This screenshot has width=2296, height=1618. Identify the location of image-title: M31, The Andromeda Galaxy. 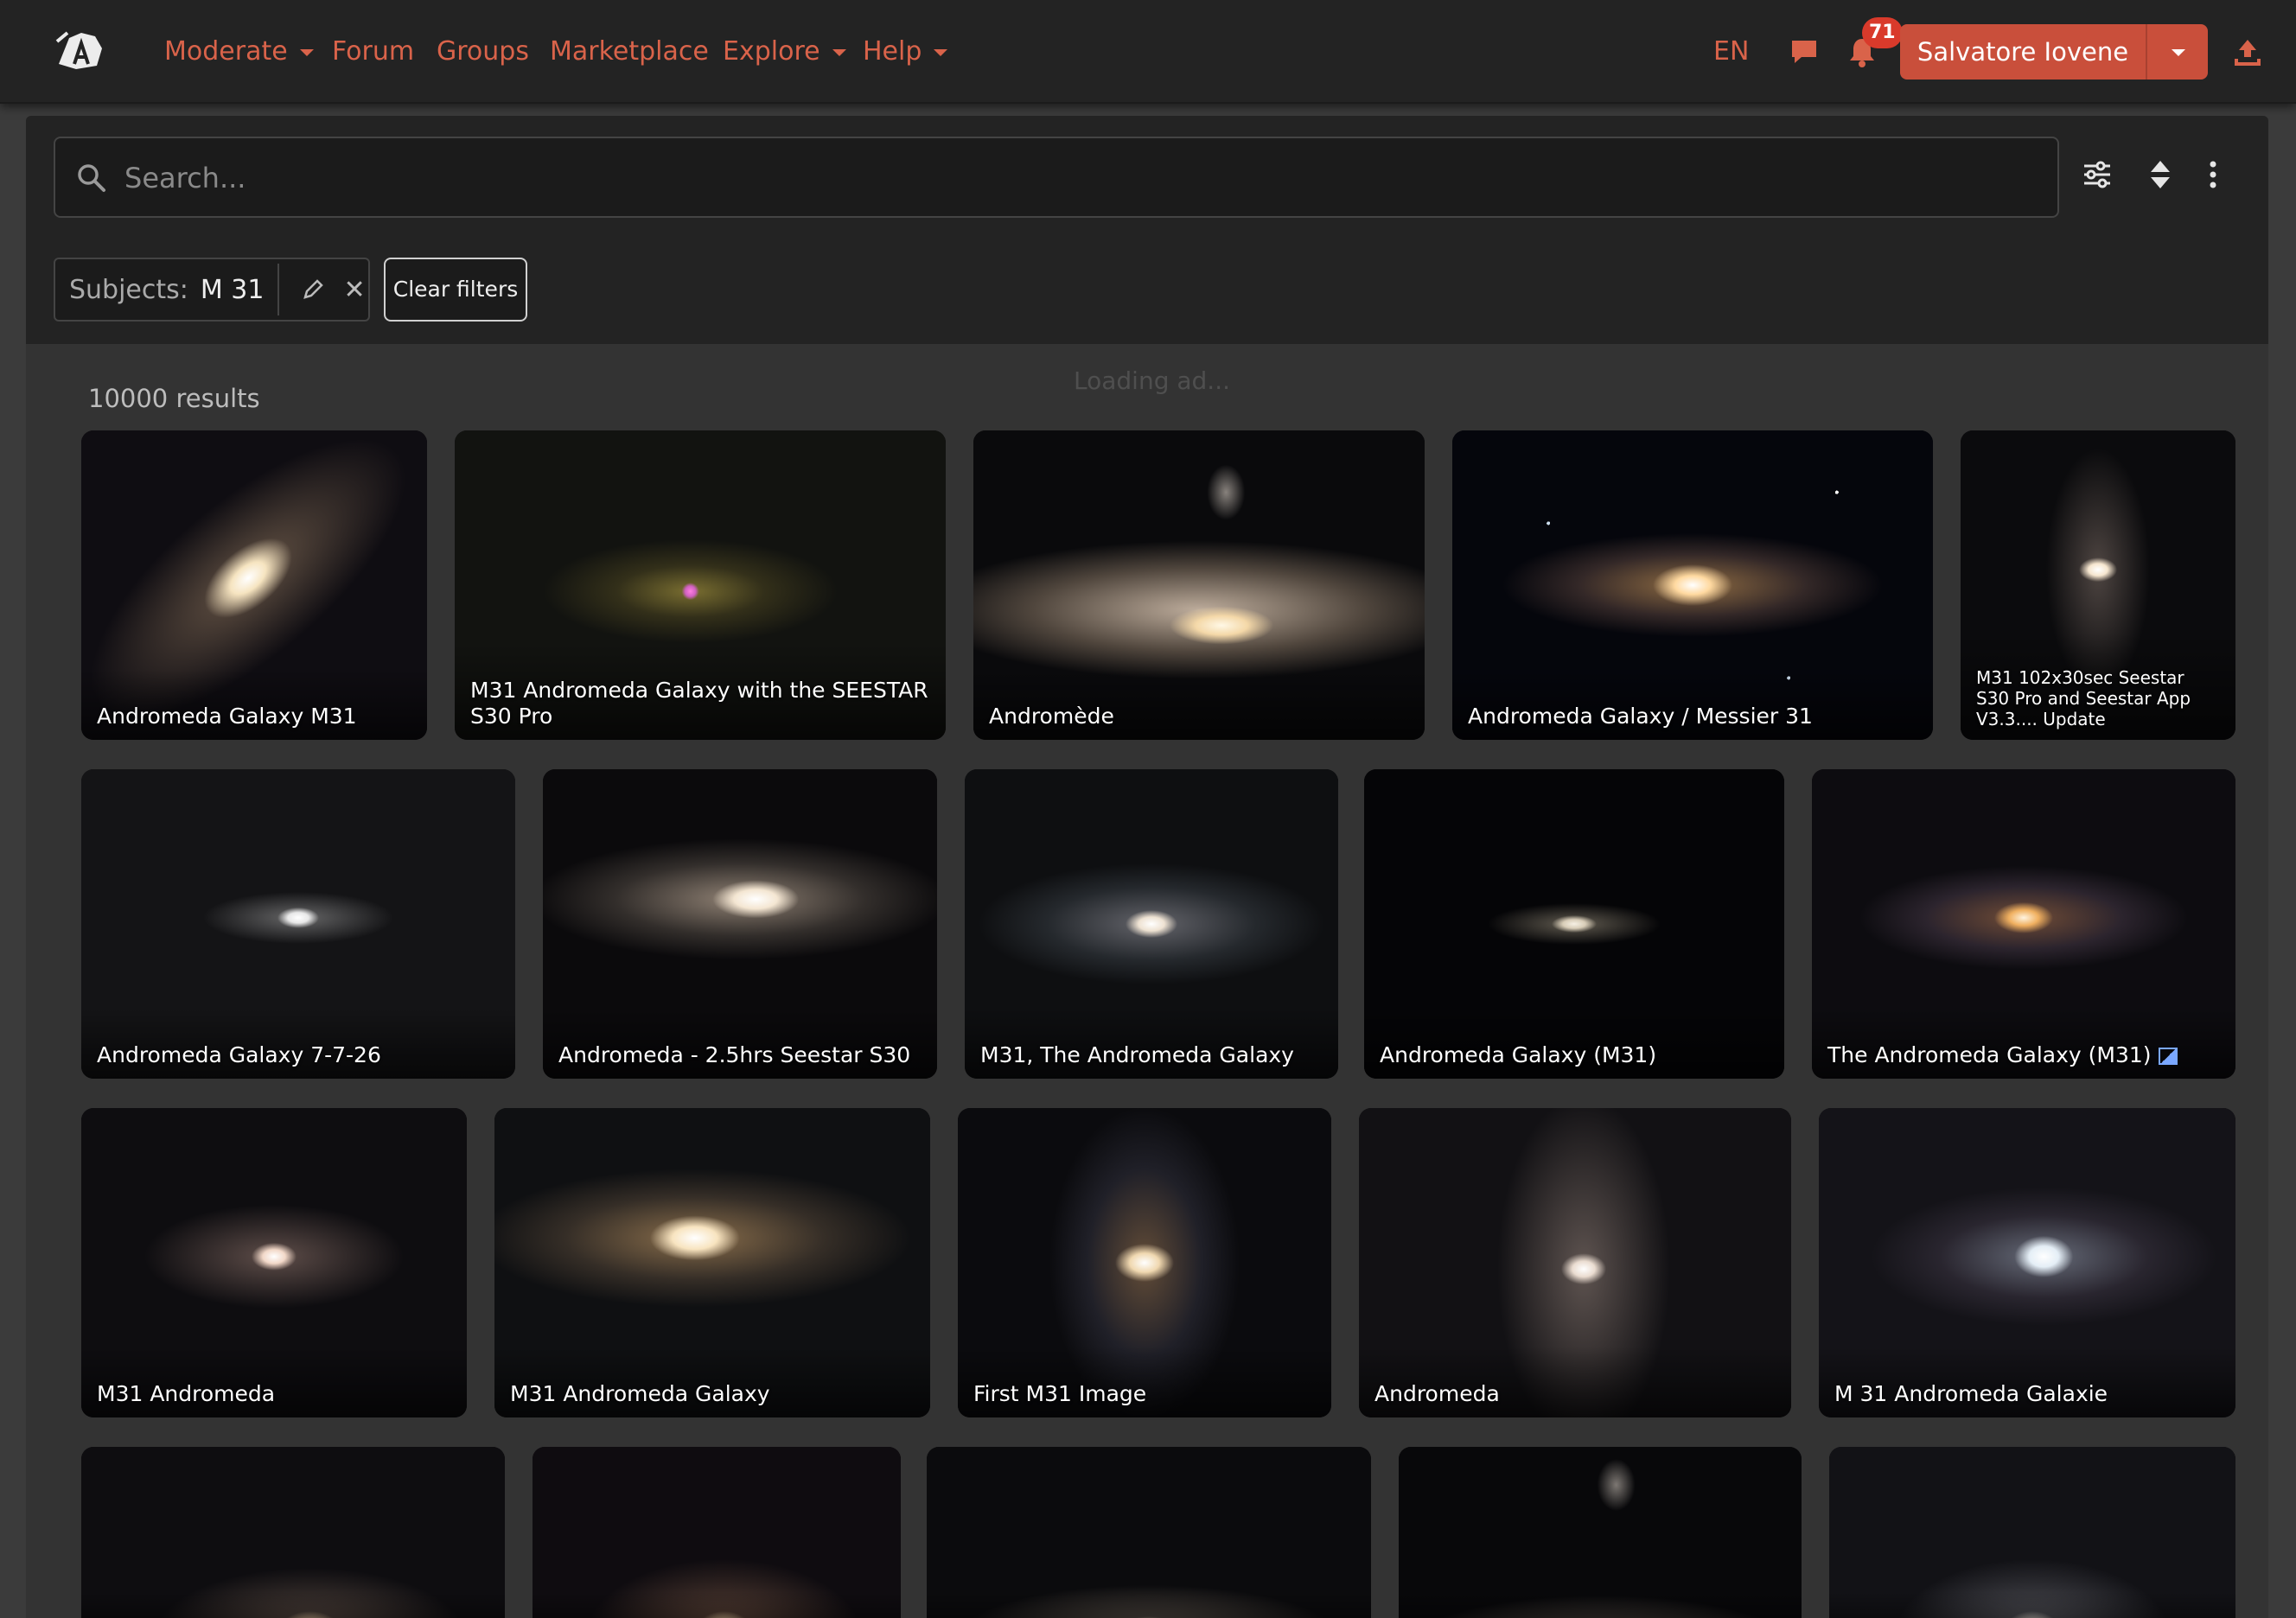
(1151, 1044).